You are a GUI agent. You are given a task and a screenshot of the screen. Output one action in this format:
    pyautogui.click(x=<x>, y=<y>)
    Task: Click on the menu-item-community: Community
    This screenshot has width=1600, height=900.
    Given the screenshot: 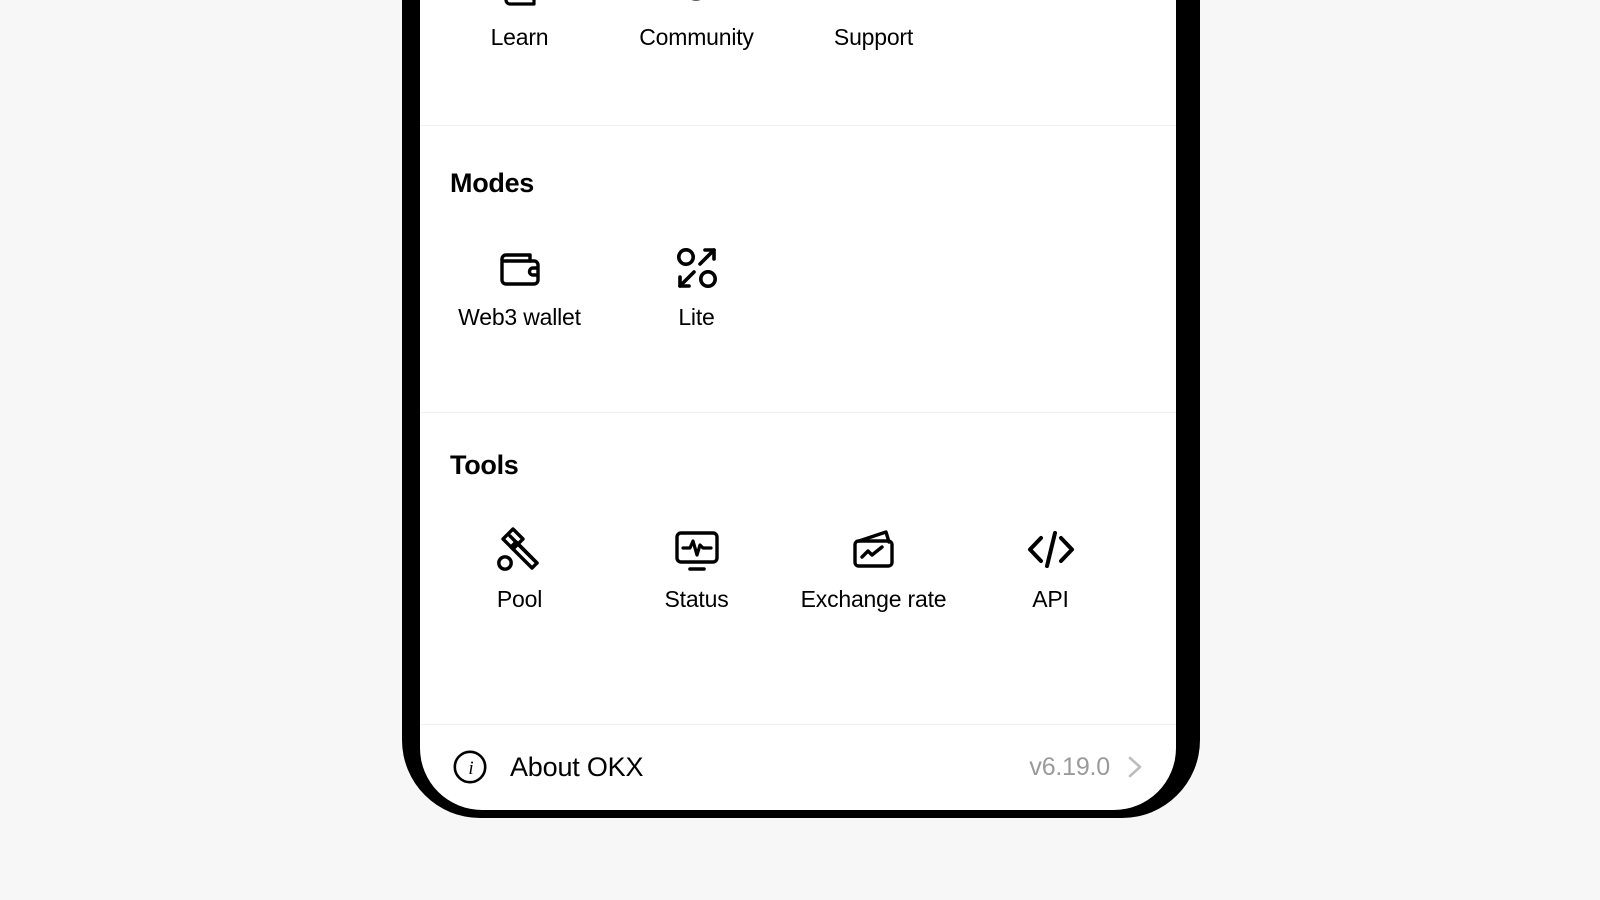 What is the action you would take?
    pyautogui.click(x=696, y=24)
    